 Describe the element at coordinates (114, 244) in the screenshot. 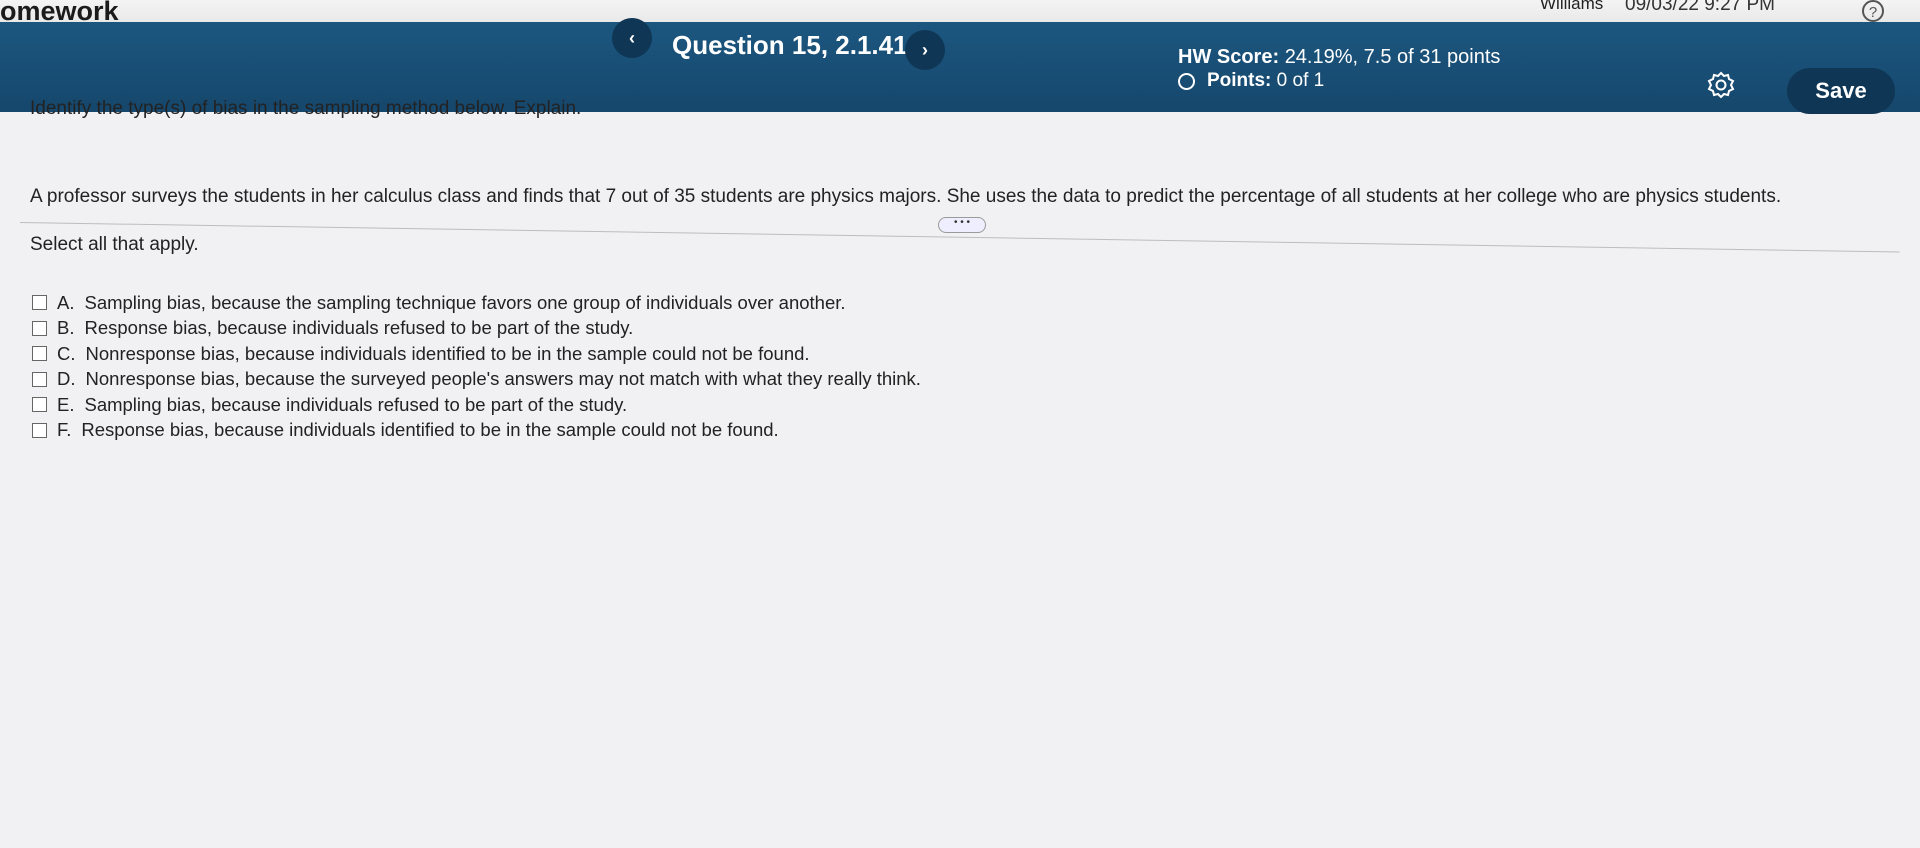

I see `select-all-instruction: Select all that apply.` at that location.